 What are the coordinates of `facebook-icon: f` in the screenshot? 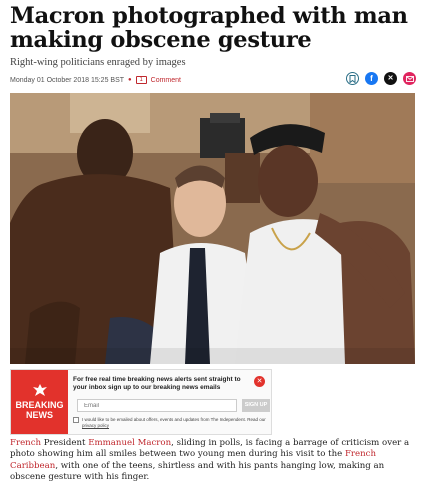 It's located at (371, 78).